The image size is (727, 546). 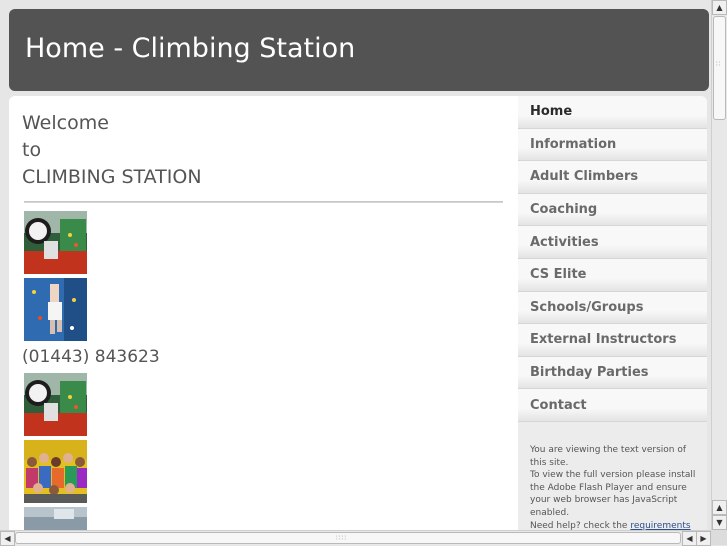 I want to click on scroll-left-button-2: ◀, so click(x=689, y=538).